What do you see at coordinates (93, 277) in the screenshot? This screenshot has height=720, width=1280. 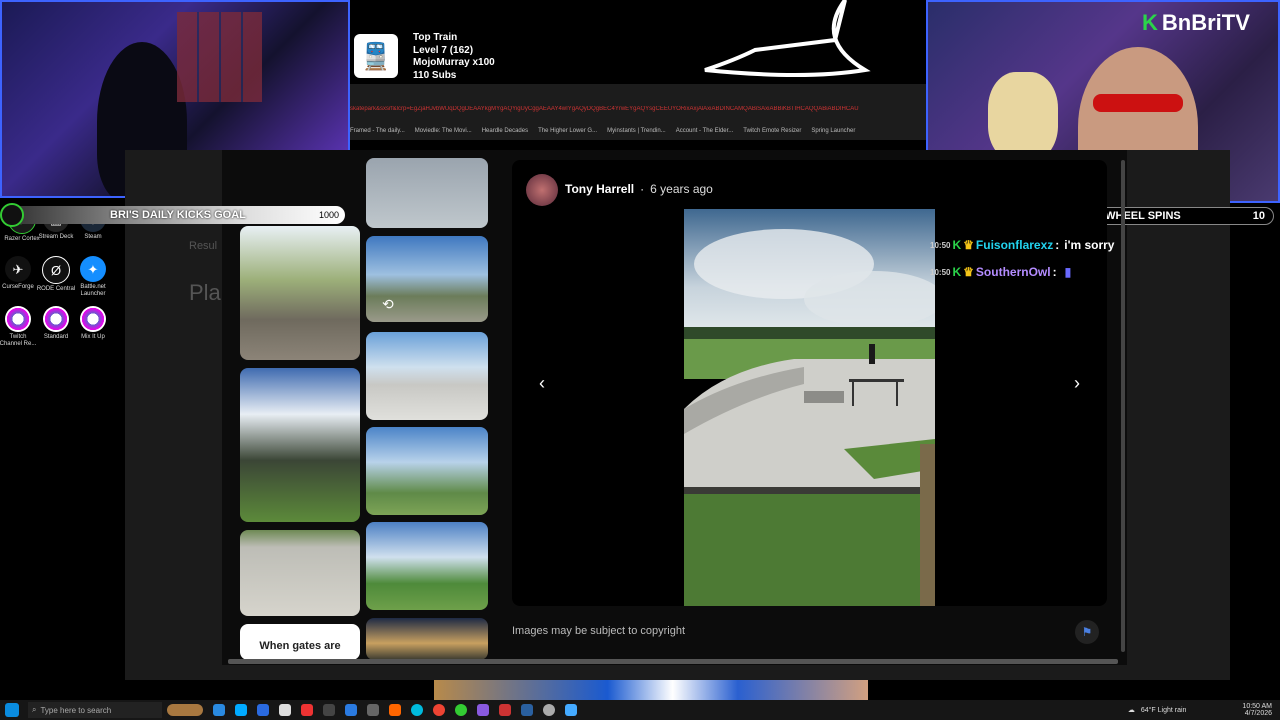 I see `desktop-icon-battlenet: ✦ Battle.net Launcher` at bounding box center [93, 277].